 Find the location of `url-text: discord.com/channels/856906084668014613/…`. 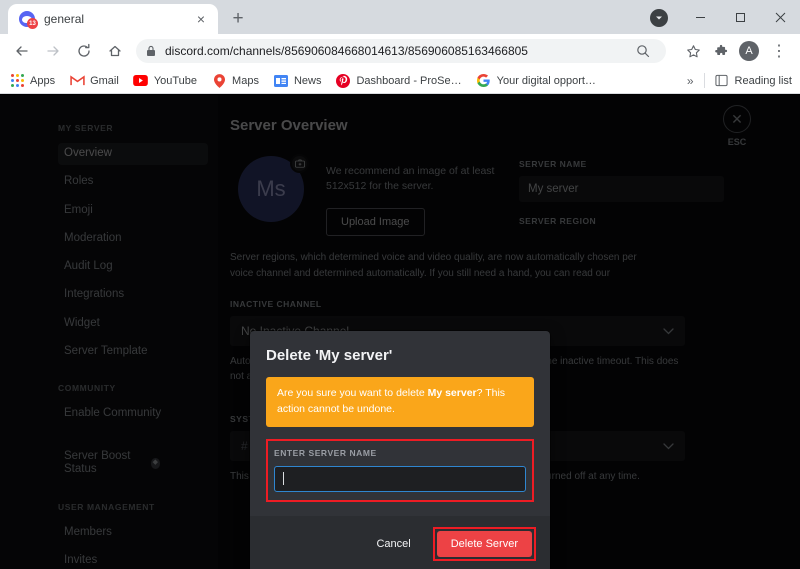

url-text: discord.com/channels/856906084668014613/… is located at coordinates (346, 51).